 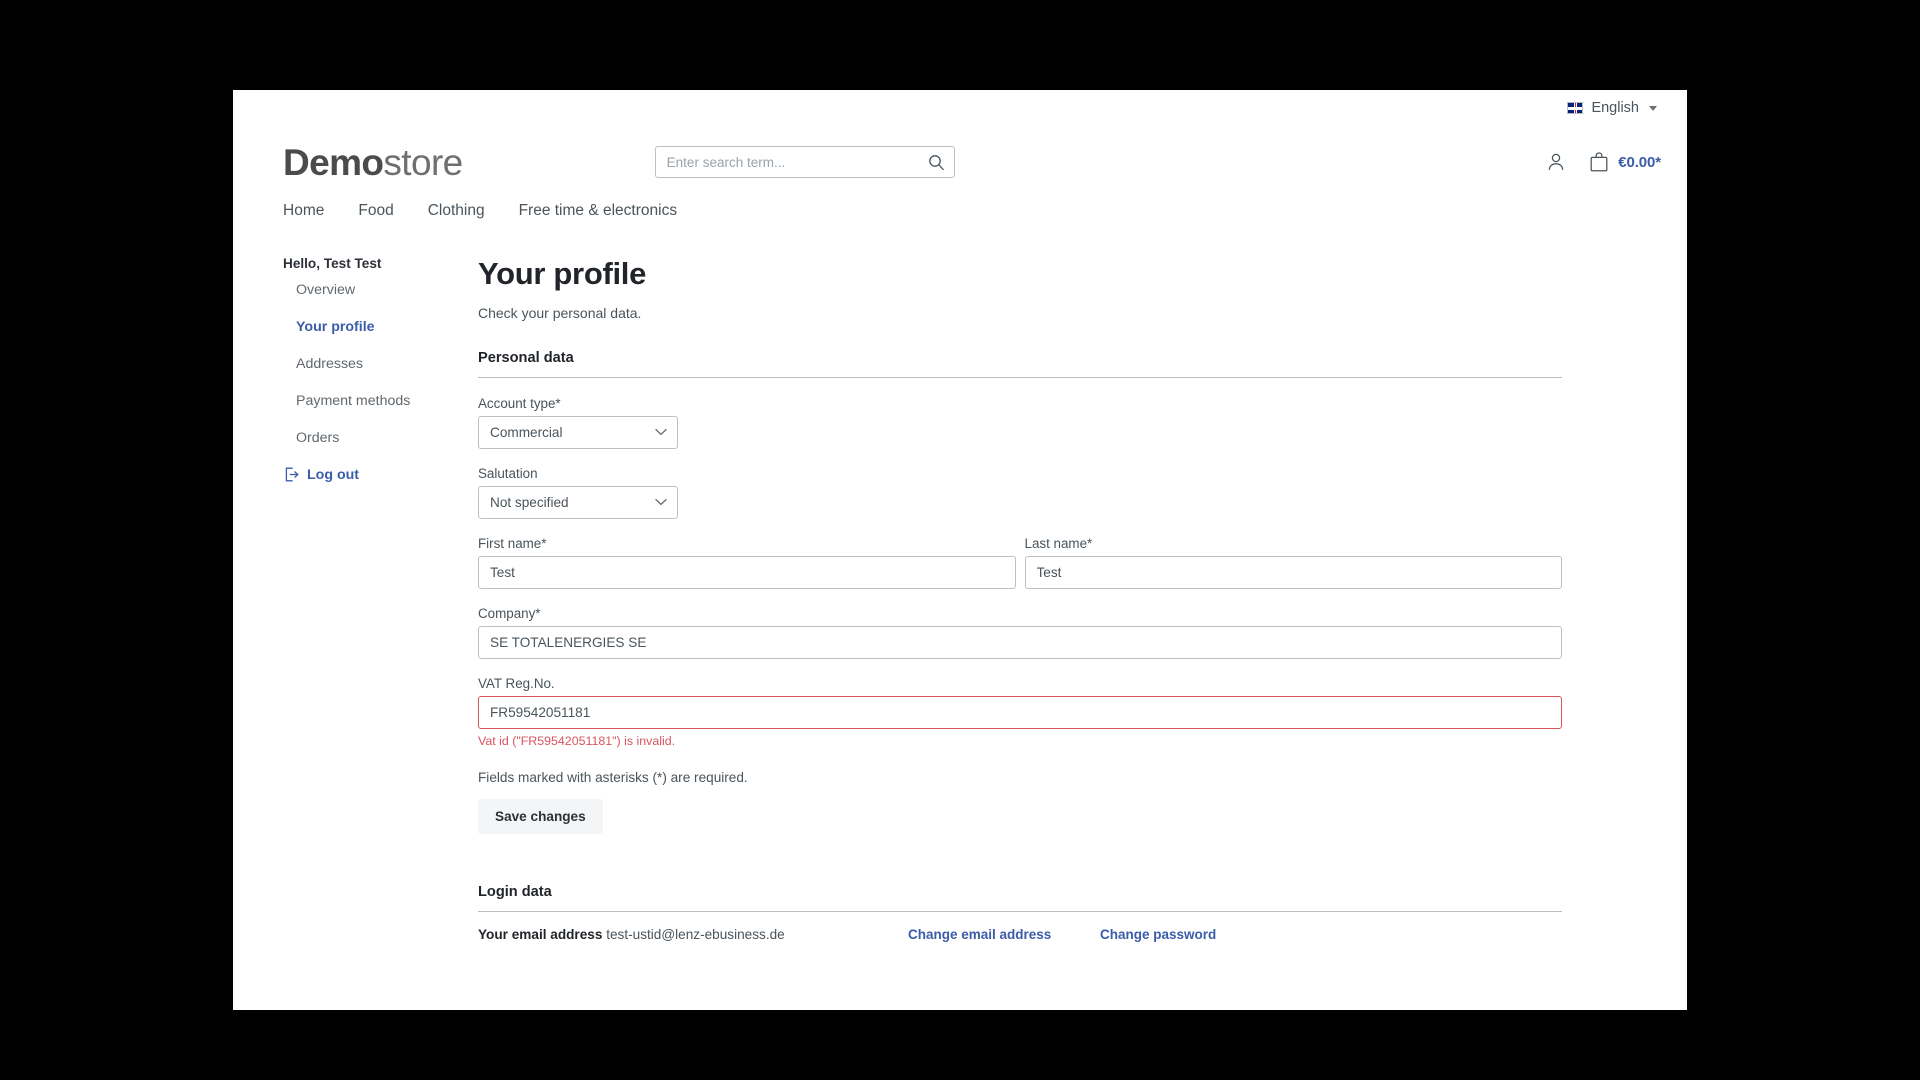 I want to click on field-last-name: Last name*, so click(x=1293, y=562).